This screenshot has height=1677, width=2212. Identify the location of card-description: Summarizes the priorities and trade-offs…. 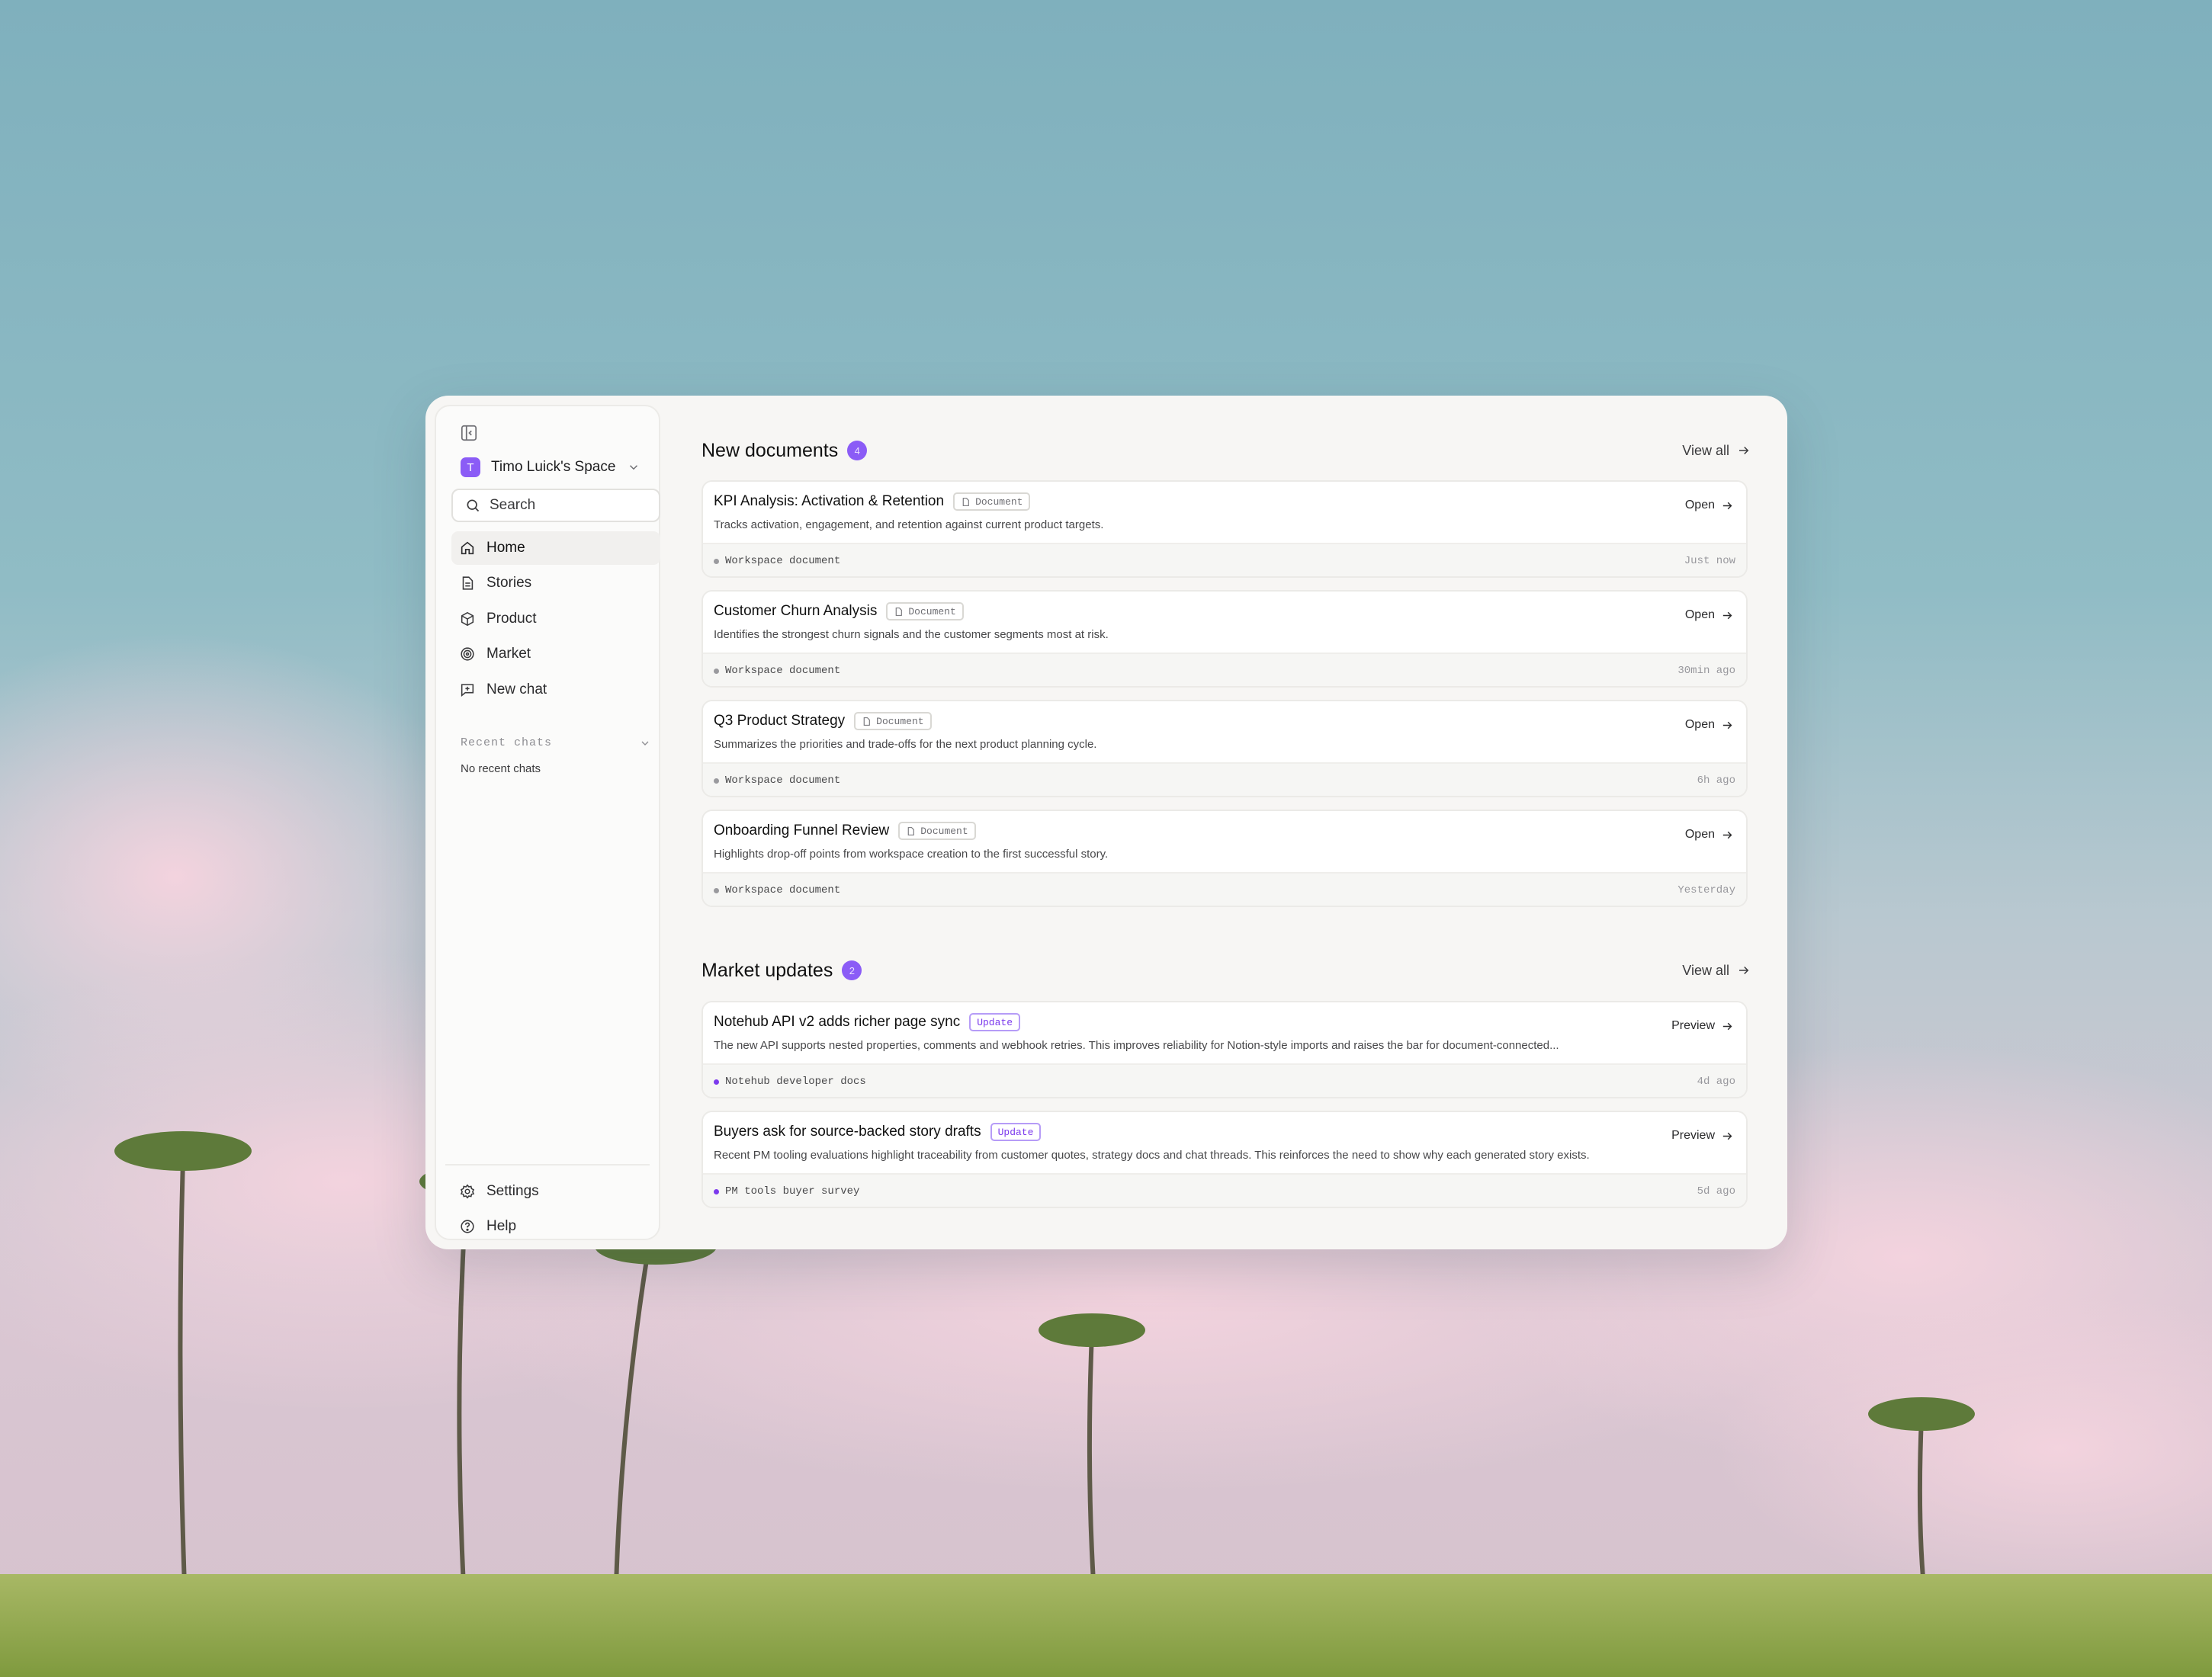
(906, 745).